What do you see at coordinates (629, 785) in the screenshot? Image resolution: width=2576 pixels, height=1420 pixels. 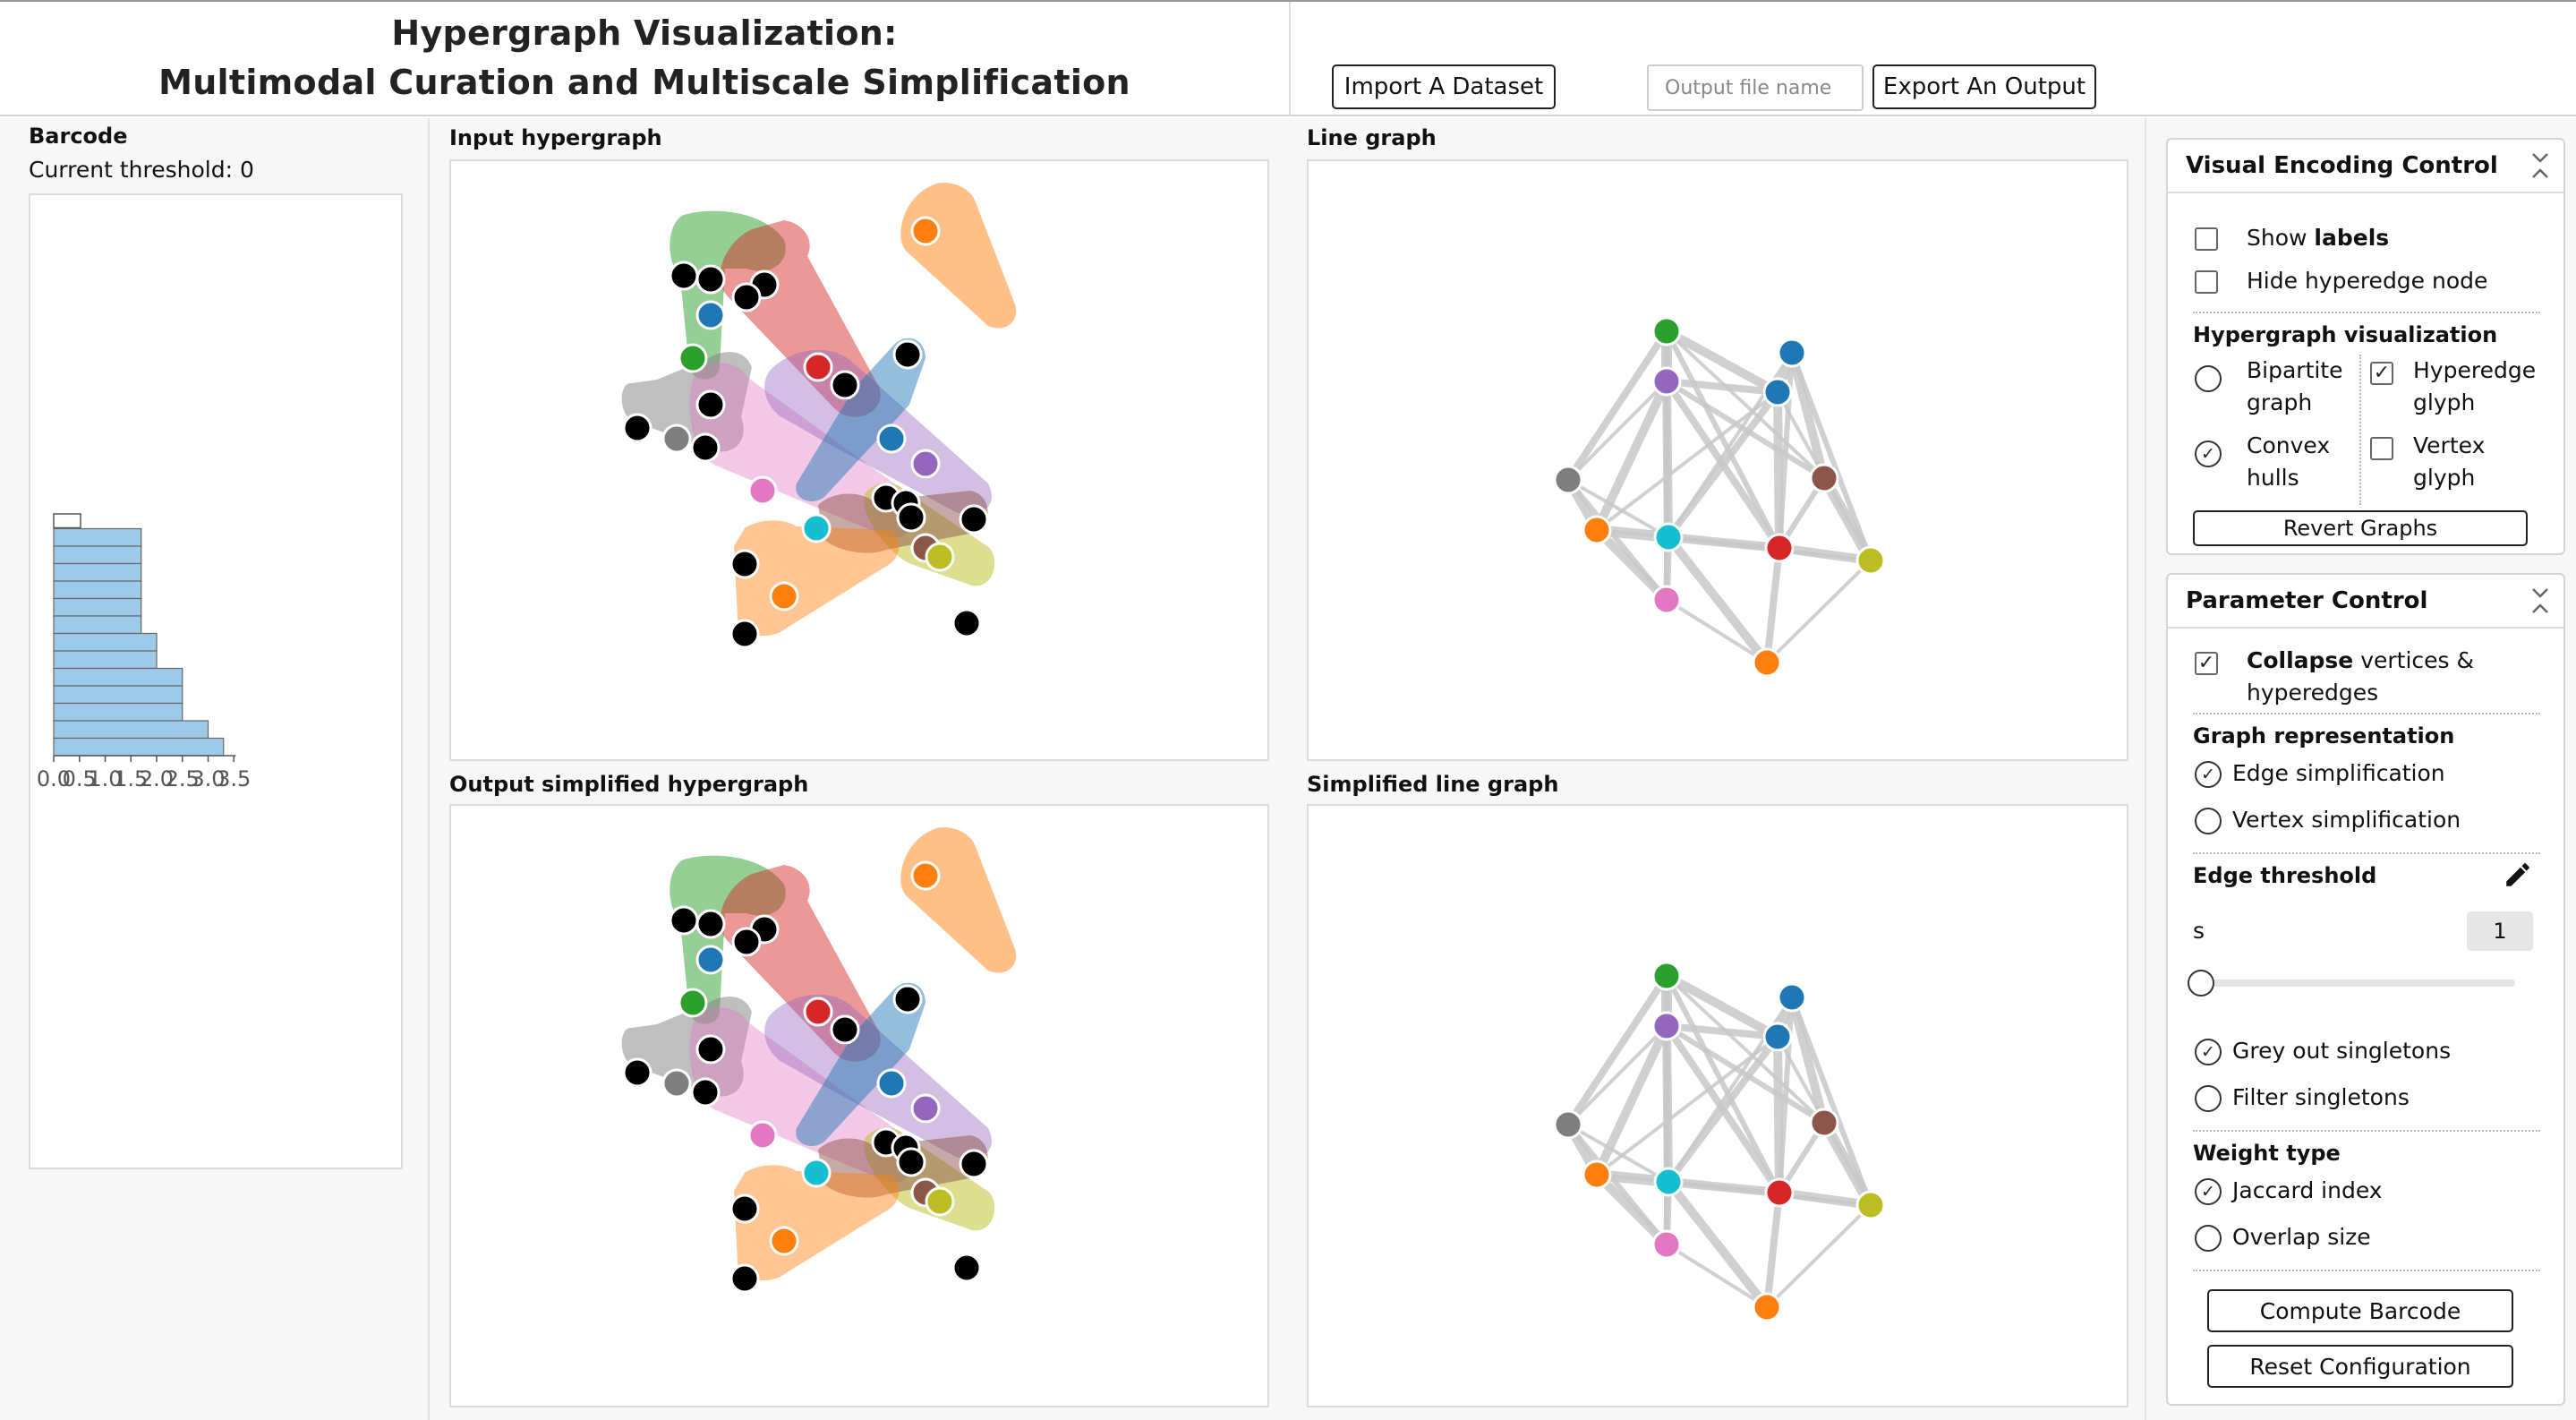 I see `output-hypergraph-title: Output simplified hypergraph` at bounding box center [629, 785].